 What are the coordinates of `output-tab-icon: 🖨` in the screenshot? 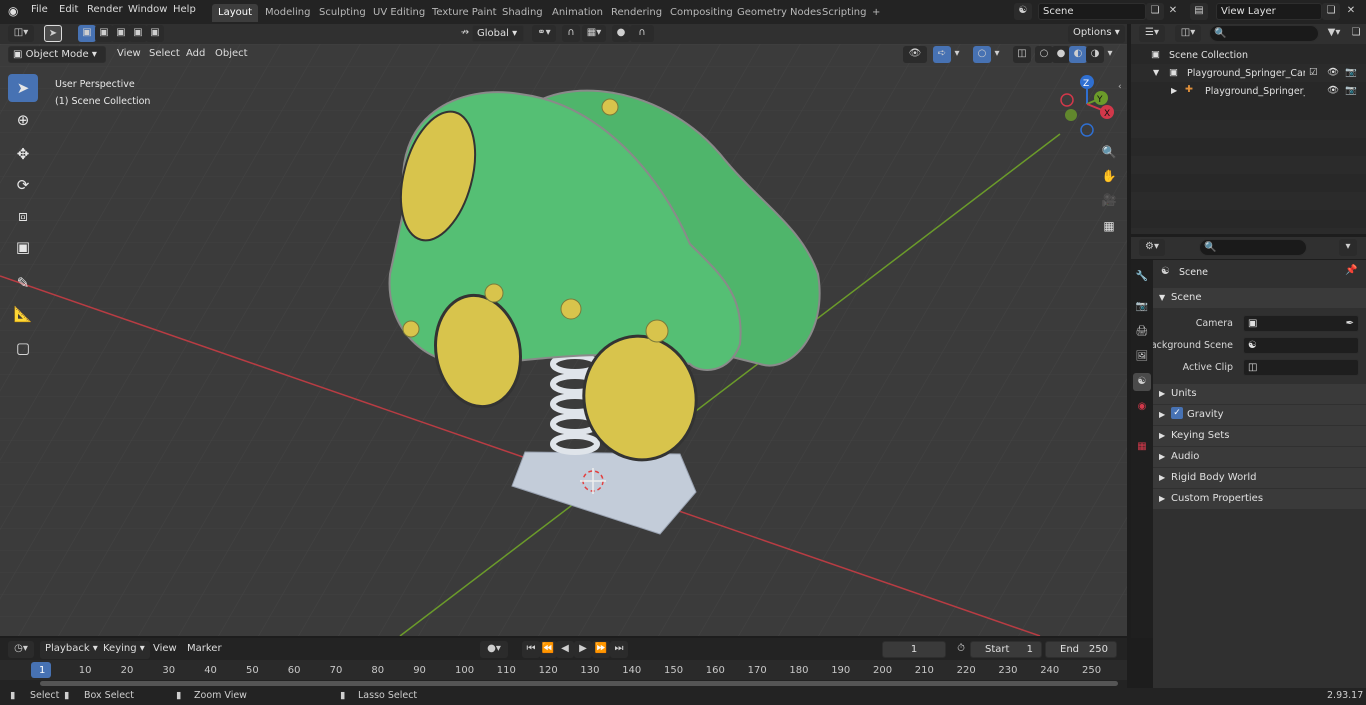 It's located at (1142, 332).